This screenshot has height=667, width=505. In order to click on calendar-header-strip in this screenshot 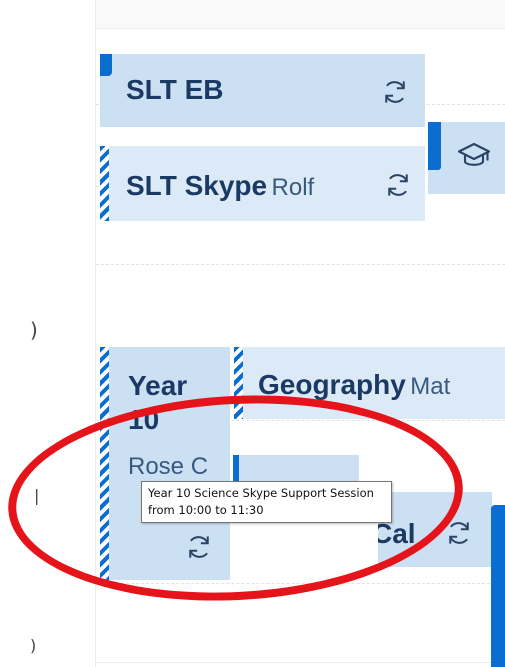, I will do `click(300, 14)`.